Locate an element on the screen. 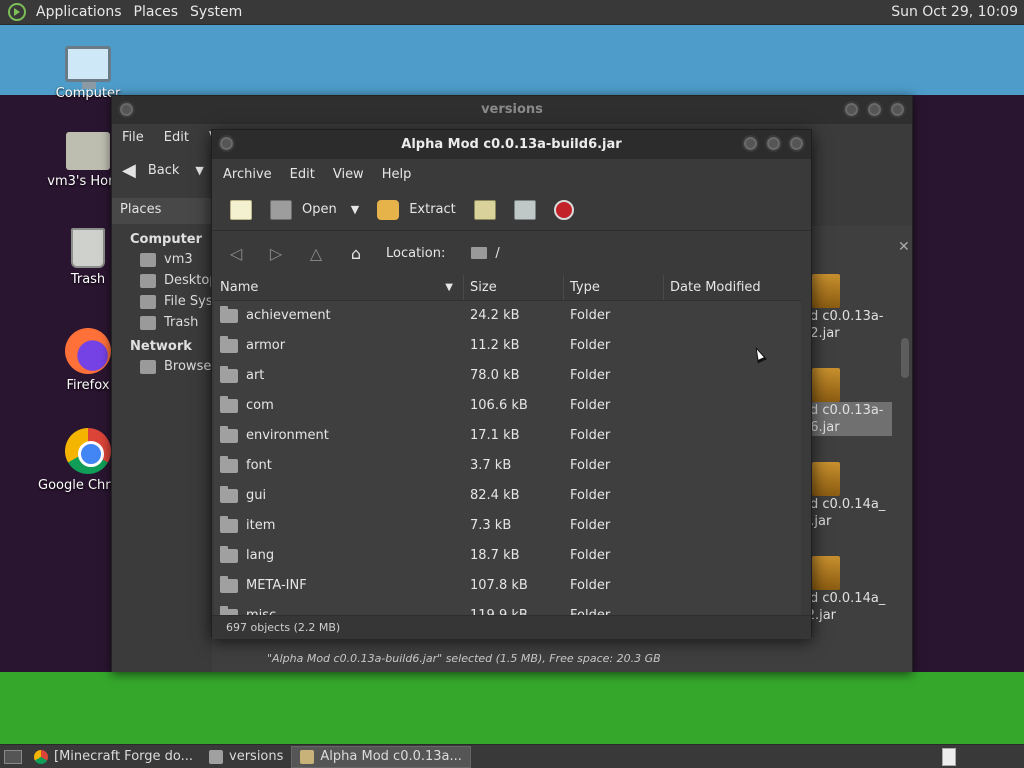 The height and width of the screenshot is (768, 1024). table-row: item 7.3 kB Folder is located at coordinates (507, 526).